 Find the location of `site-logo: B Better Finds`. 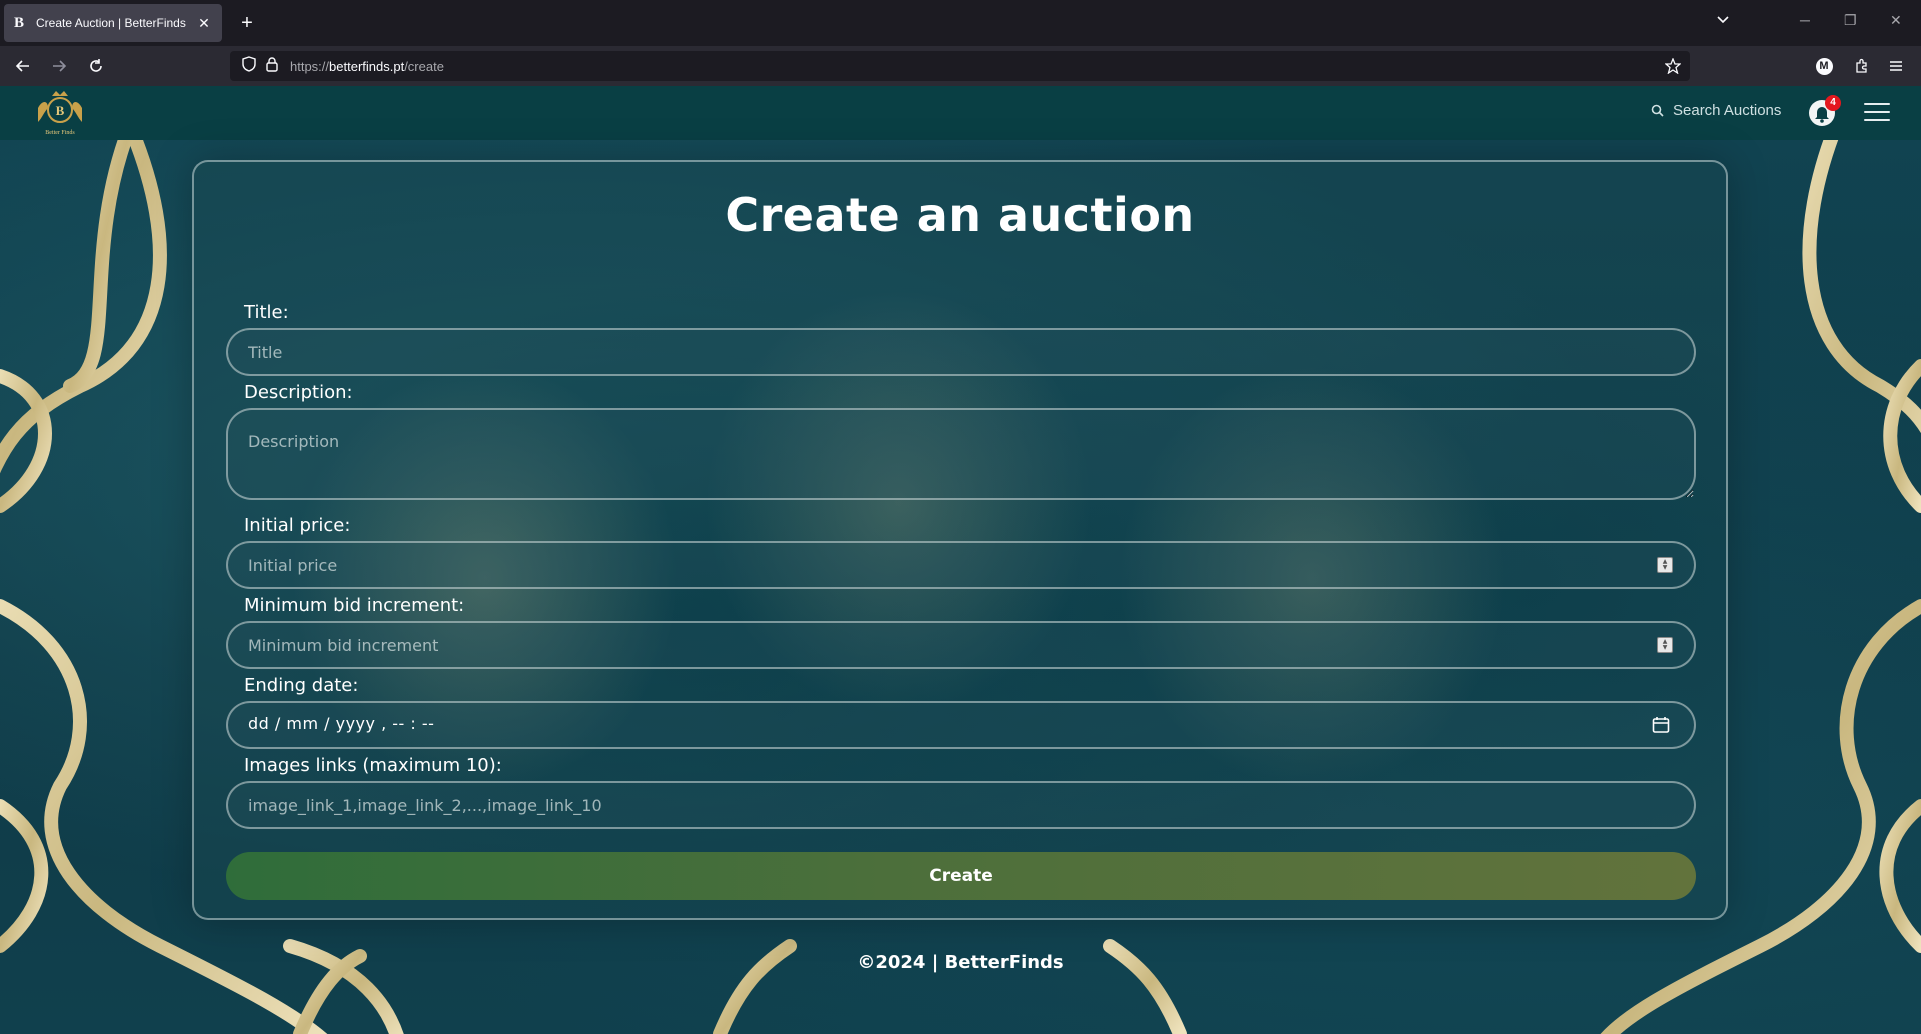

site-logo: B Better Finds is located at coordinates (60, 113).